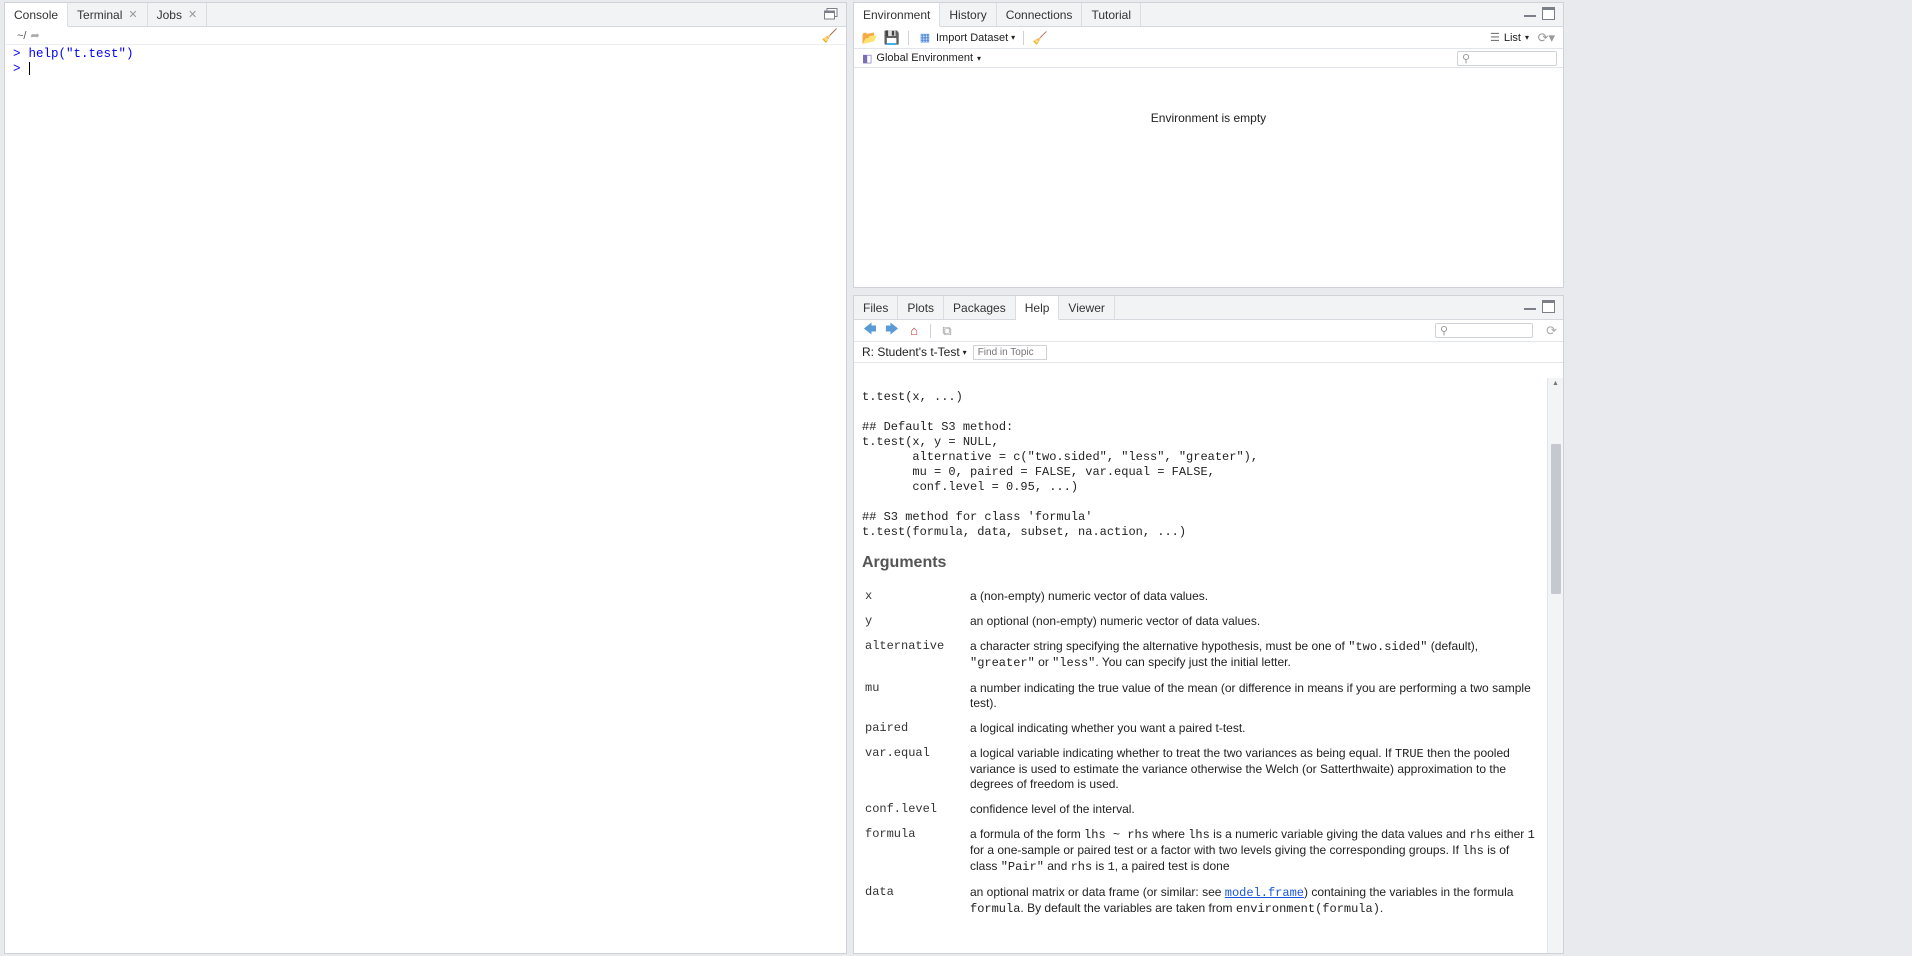 The height and width of the screenshot is (956, 1912). Describe the element at coordinates (980, 307) in the screenshot. I see `tab-packages: Packages` at that location.